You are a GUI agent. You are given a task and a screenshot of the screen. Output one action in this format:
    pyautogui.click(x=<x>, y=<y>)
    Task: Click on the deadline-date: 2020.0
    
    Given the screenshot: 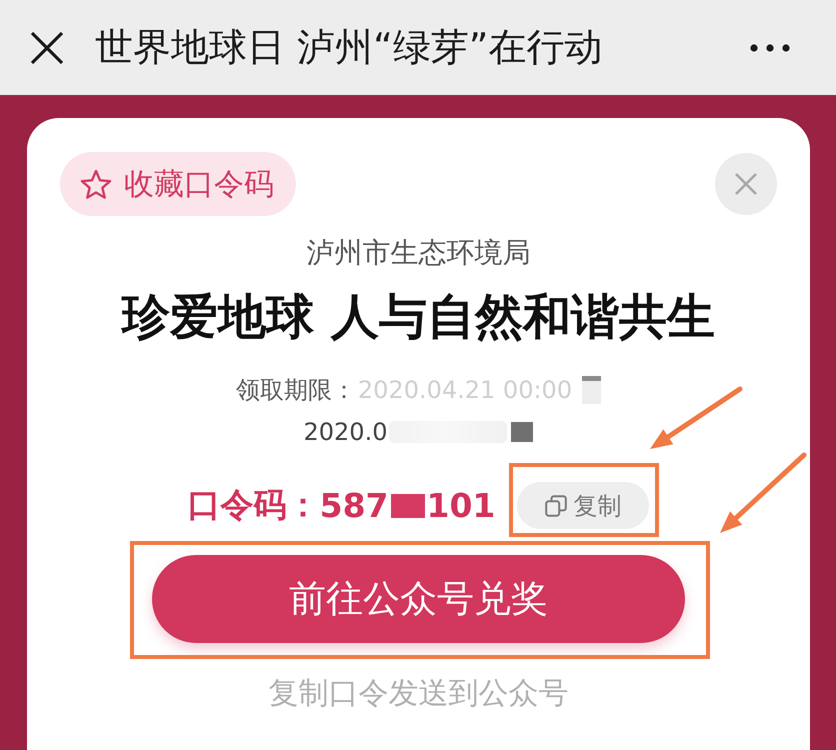 What is the action you would take?
    pyautogui.click(x=346, y=432)
    